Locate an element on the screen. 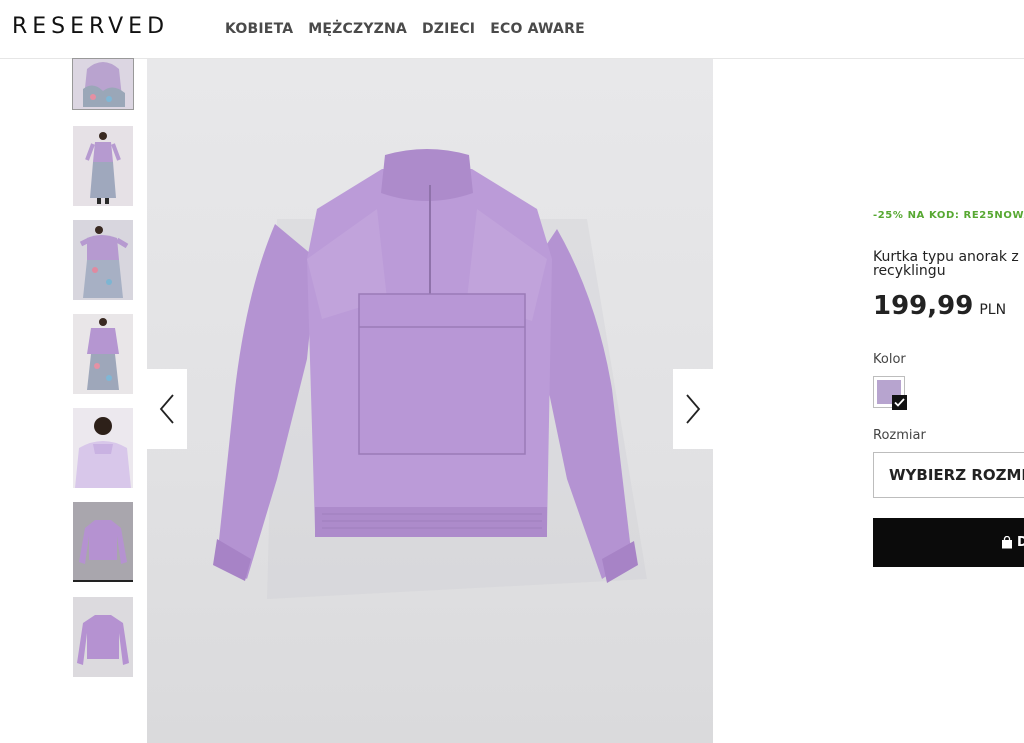 The image size is (1024, 743). product-price: 199,99 is located at coordinates (923, 306).